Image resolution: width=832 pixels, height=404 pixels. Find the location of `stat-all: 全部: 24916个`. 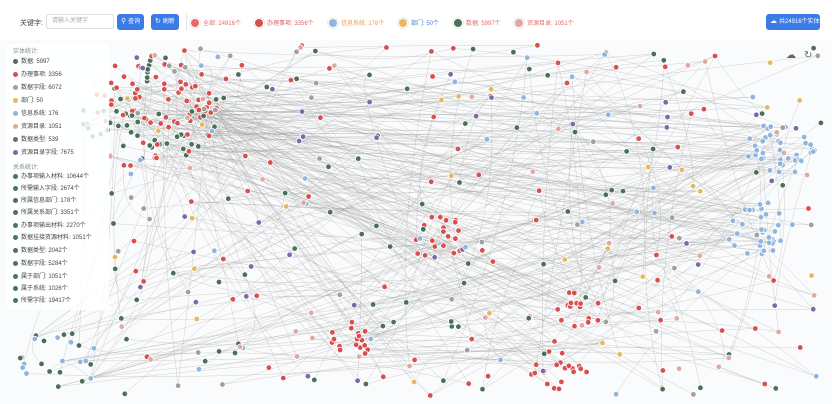

stat-all: 全部: 24916个 is located at coordinates (215, 23).